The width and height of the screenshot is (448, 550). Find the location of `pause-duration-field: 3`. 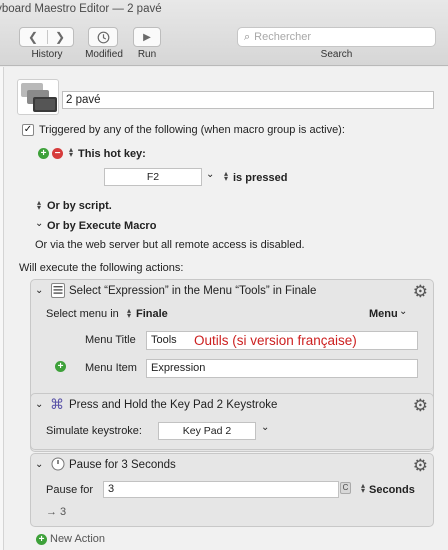

pause-duration-field: 3 is located at coordinates (221, 489).